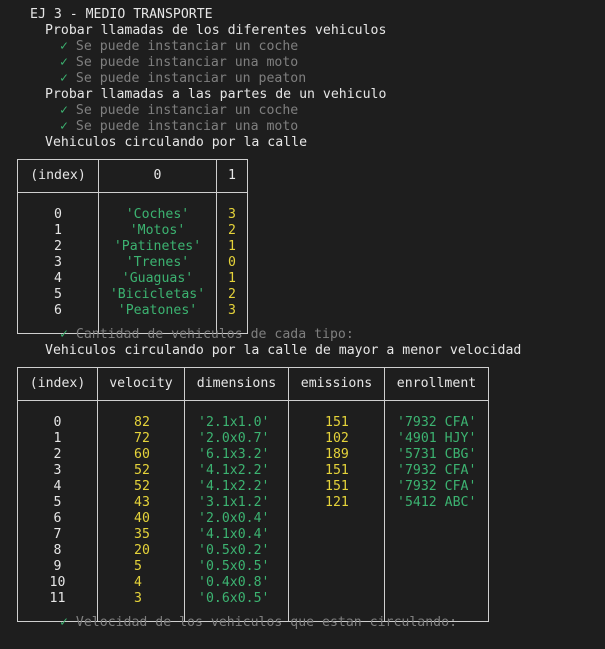  I want to click on emissions-cell: 102, so click(336, 439).